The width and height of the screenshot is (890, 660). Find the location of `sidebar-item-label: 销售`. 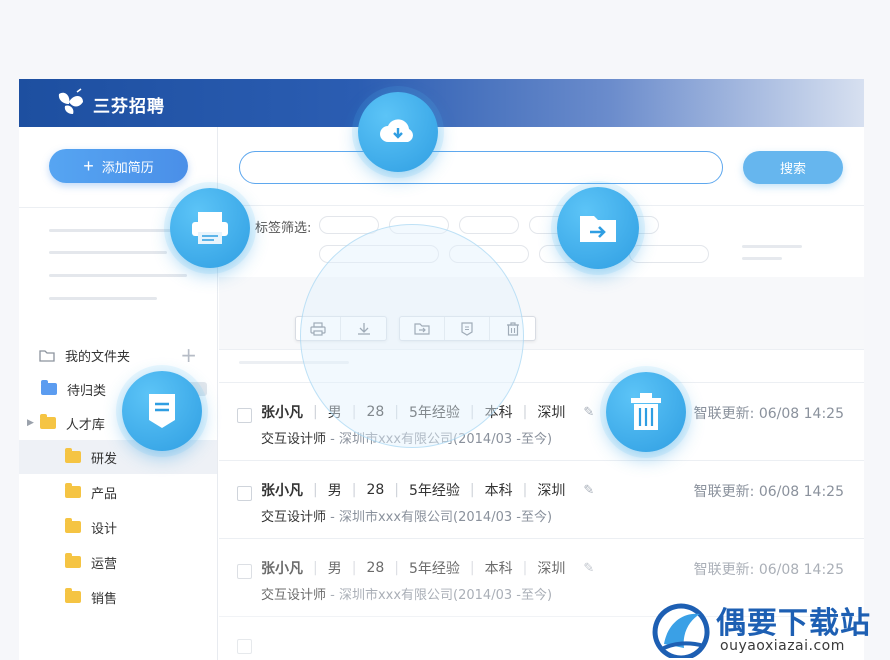

sidebar-item-label: 销售 is located at coordinates (104, 599).